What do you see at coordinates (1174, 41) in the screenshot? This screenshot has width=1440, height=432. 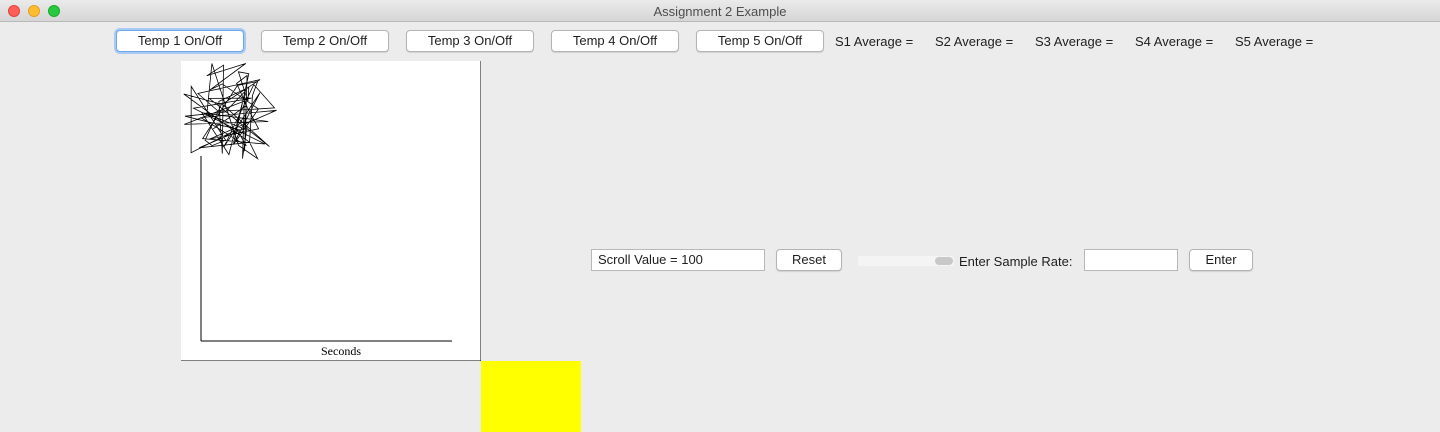 I see `s4-average-label: S4 Average =` at bounding box center [1174, 41].